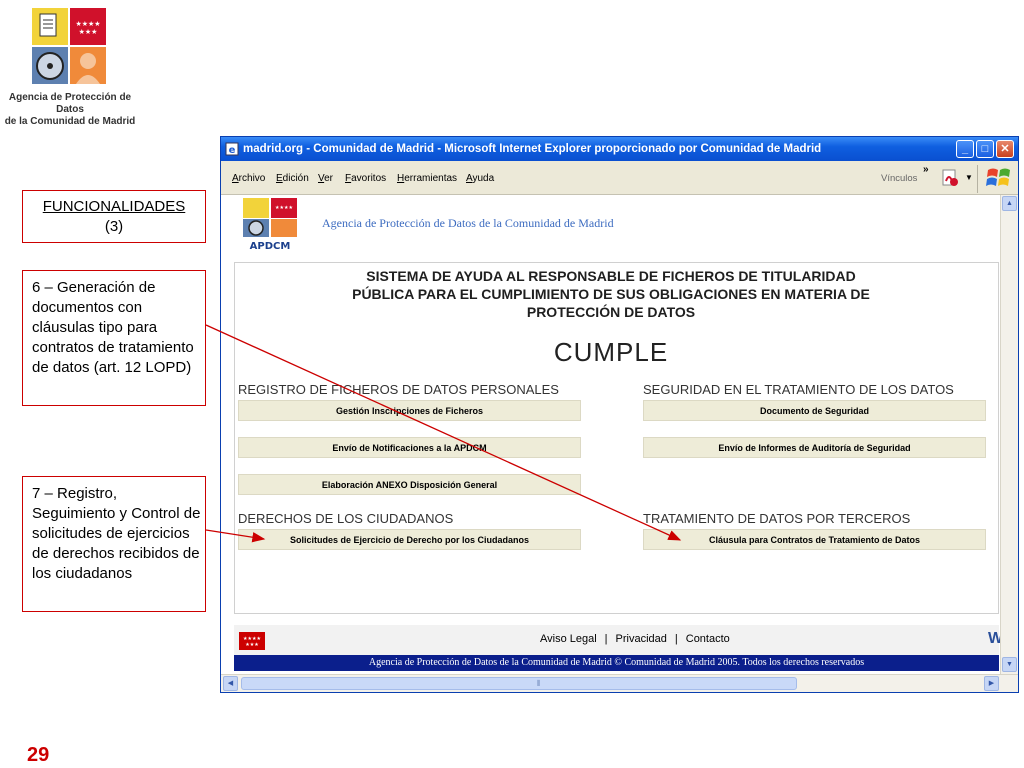 The height and width of the screenshot is (768, 1024). I want to click on site-logo-text: APDCM, so click(270, 246).